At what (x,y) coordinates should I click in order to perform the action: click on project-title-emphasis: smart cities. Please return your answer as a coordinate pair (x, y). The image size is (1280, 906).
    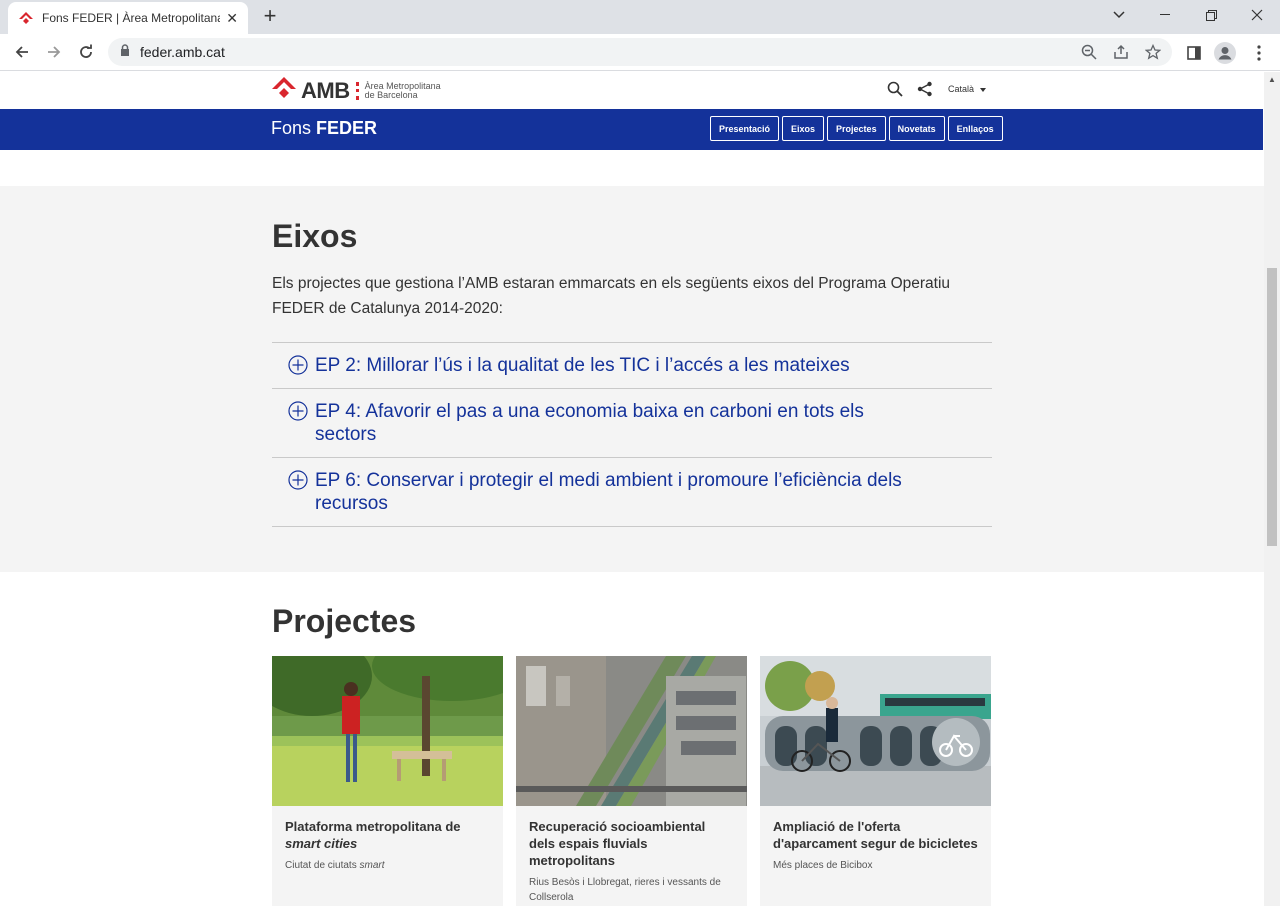
    Looking at the image, I should click on (321, 843).